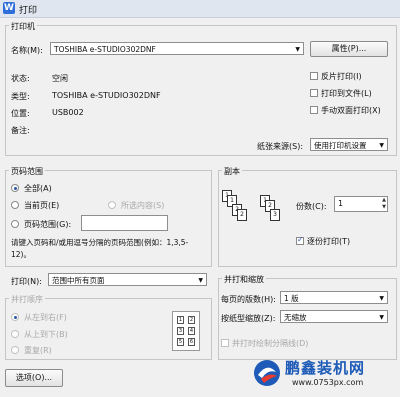 This screenshot has width=400, height=397. Describe the element at coordinates (143, 205) in the screenshot. I see `selection-label: 所选内容(S)` at that location.